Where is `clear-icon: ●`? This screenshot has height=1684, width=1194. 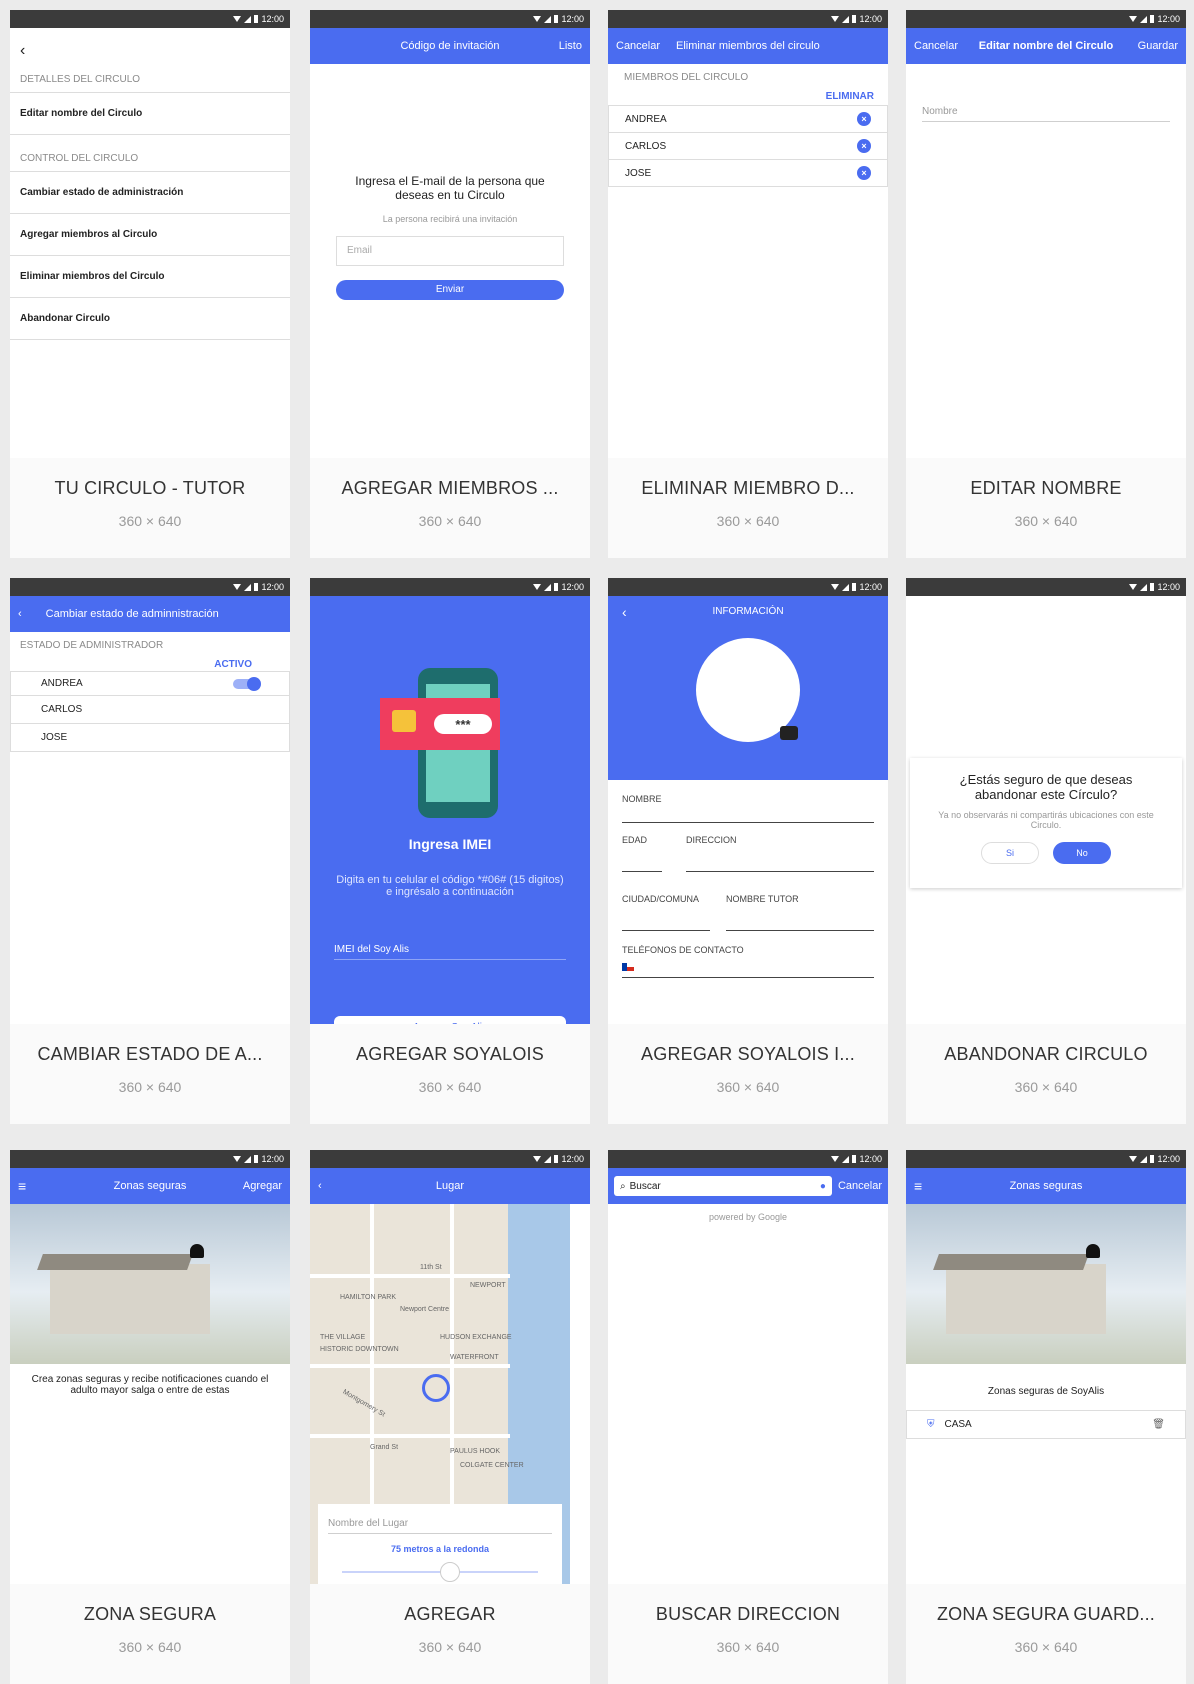 clear-icon: ● is located at coordinates (823, 1186).